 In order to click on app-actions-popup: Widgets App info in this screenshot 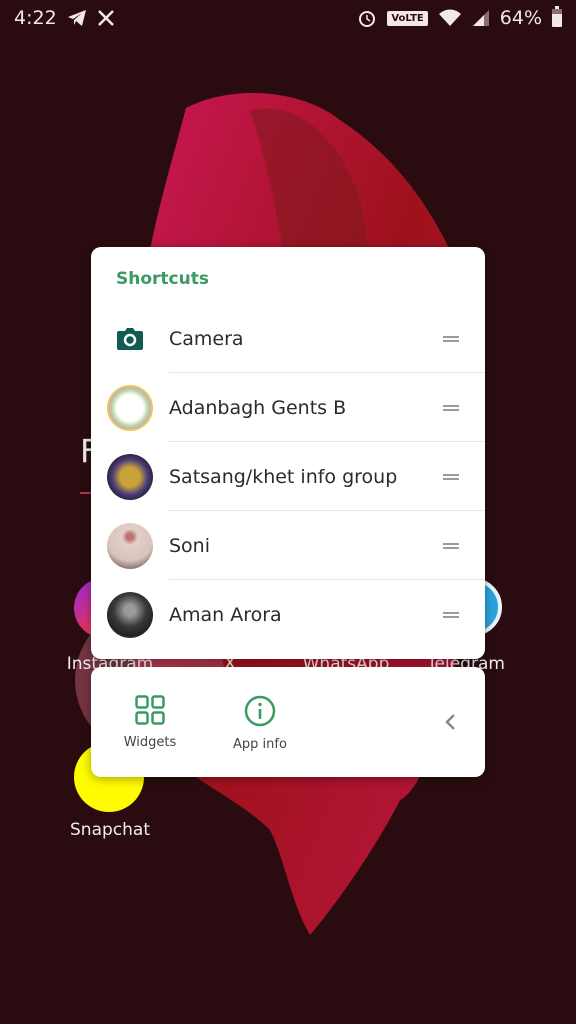, I will do `click(288, 722)`.